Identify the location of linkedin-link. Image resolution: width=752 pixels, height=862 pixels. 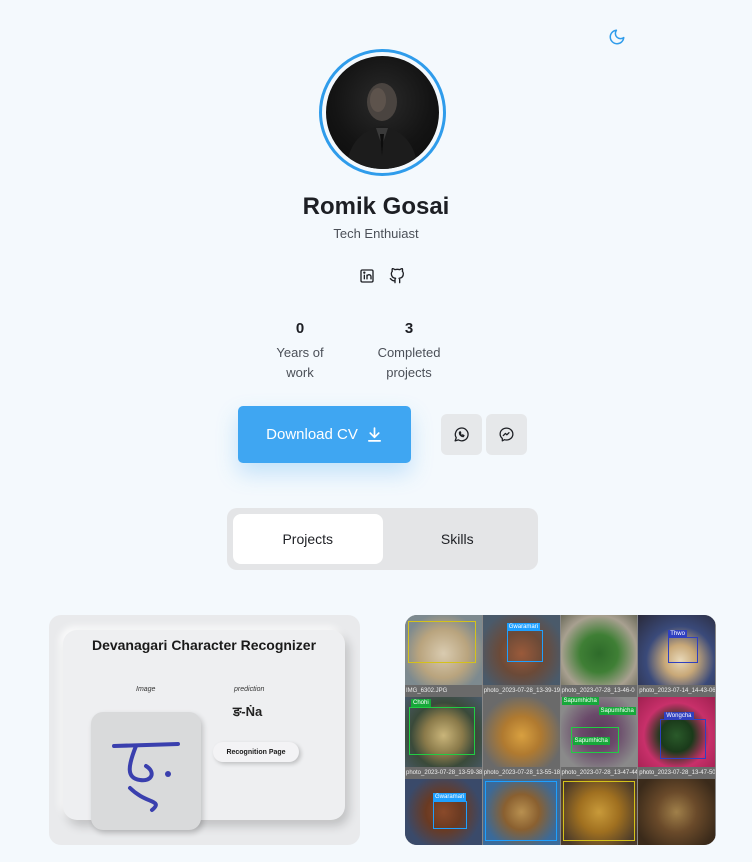
(367, 276).